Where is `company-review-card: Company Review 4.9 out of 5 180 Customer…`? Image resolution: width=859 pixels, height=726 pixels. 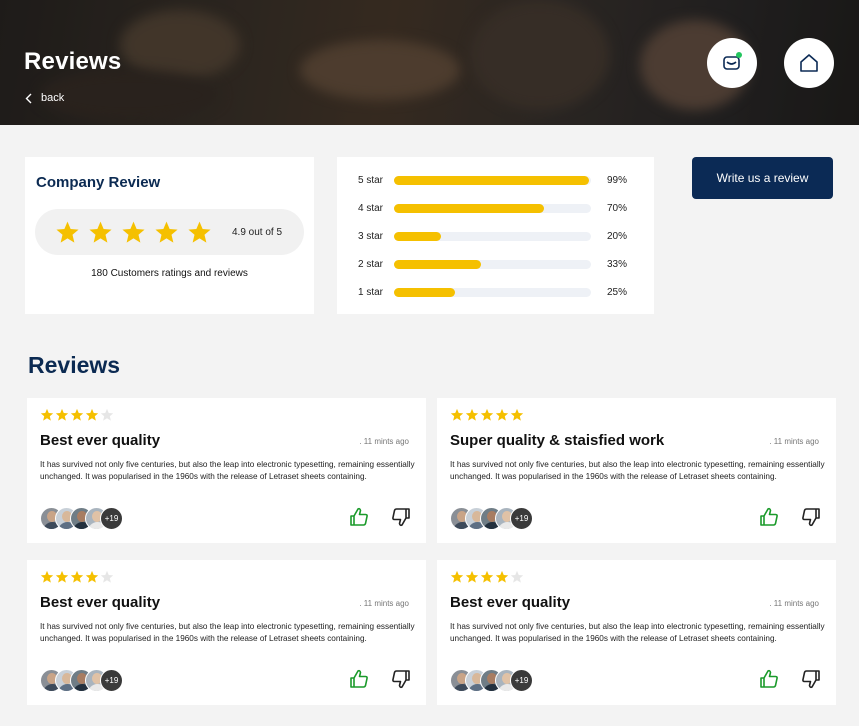 company-review-card: Company Review 4.9 out of 5 180 Customer… is located at coordinates (169, 235).